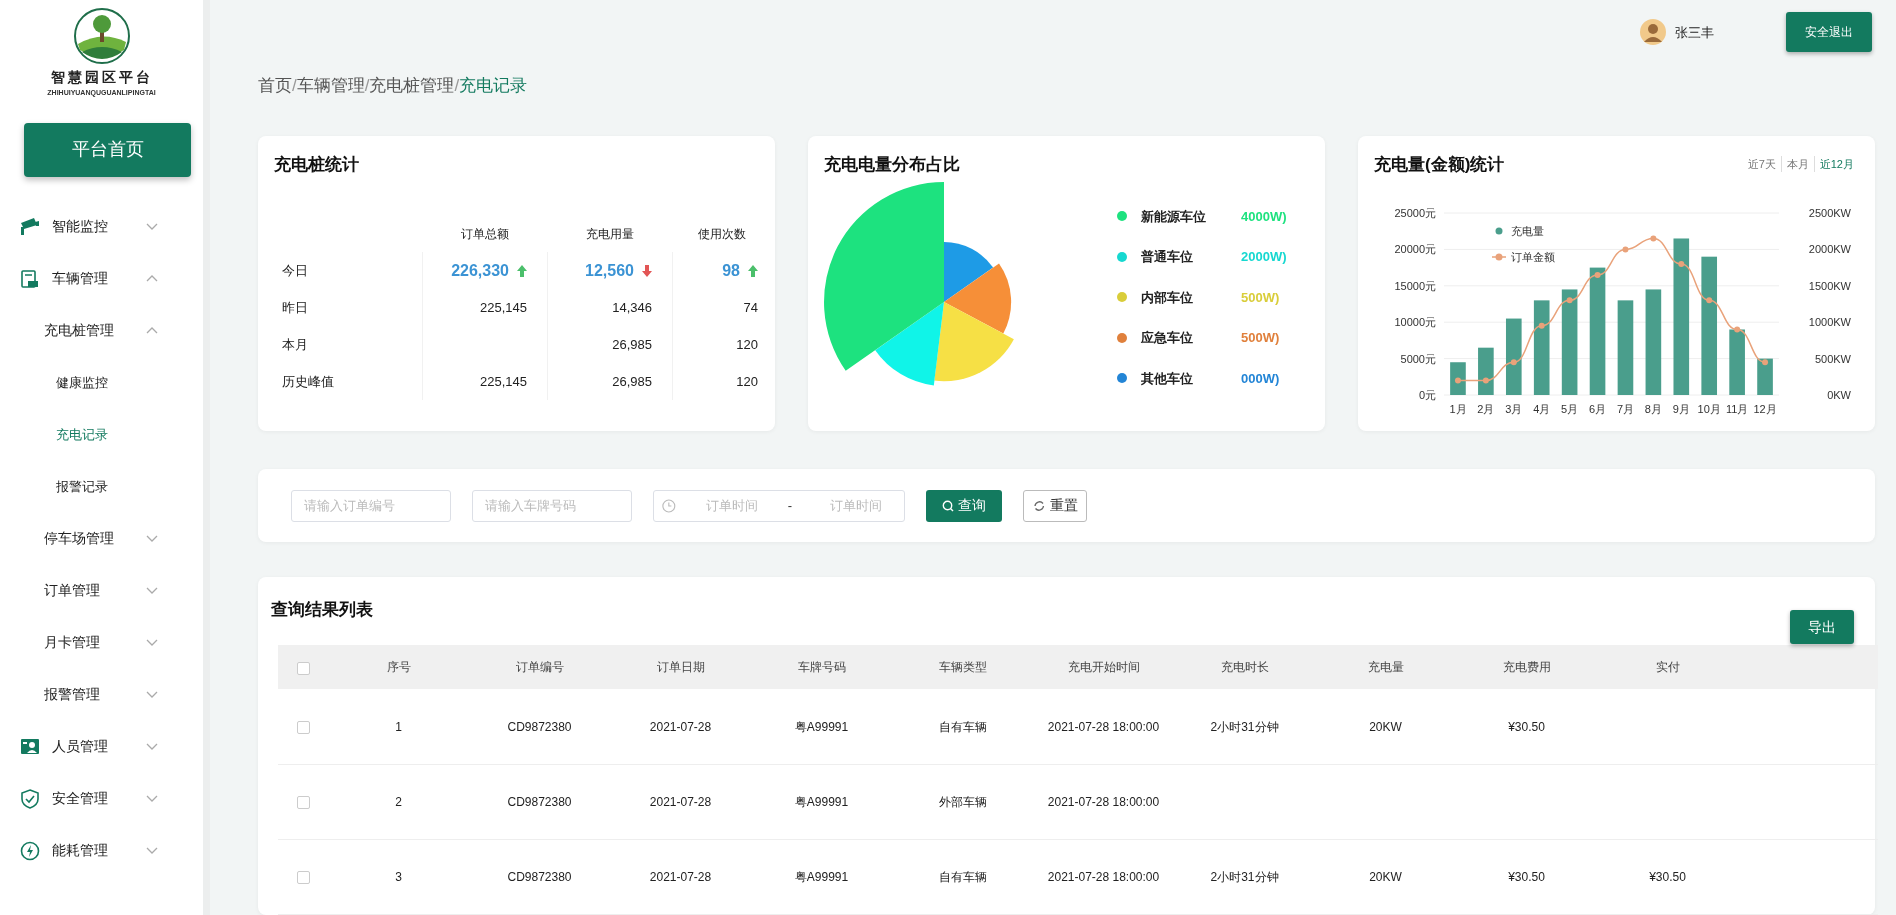 The height and width of the screenshot is (915, 1896). What do you see at coordinates (101, 746) in the screenshot?
I see `sidebar-item: 人员管理` at bounding box center [101, 746].